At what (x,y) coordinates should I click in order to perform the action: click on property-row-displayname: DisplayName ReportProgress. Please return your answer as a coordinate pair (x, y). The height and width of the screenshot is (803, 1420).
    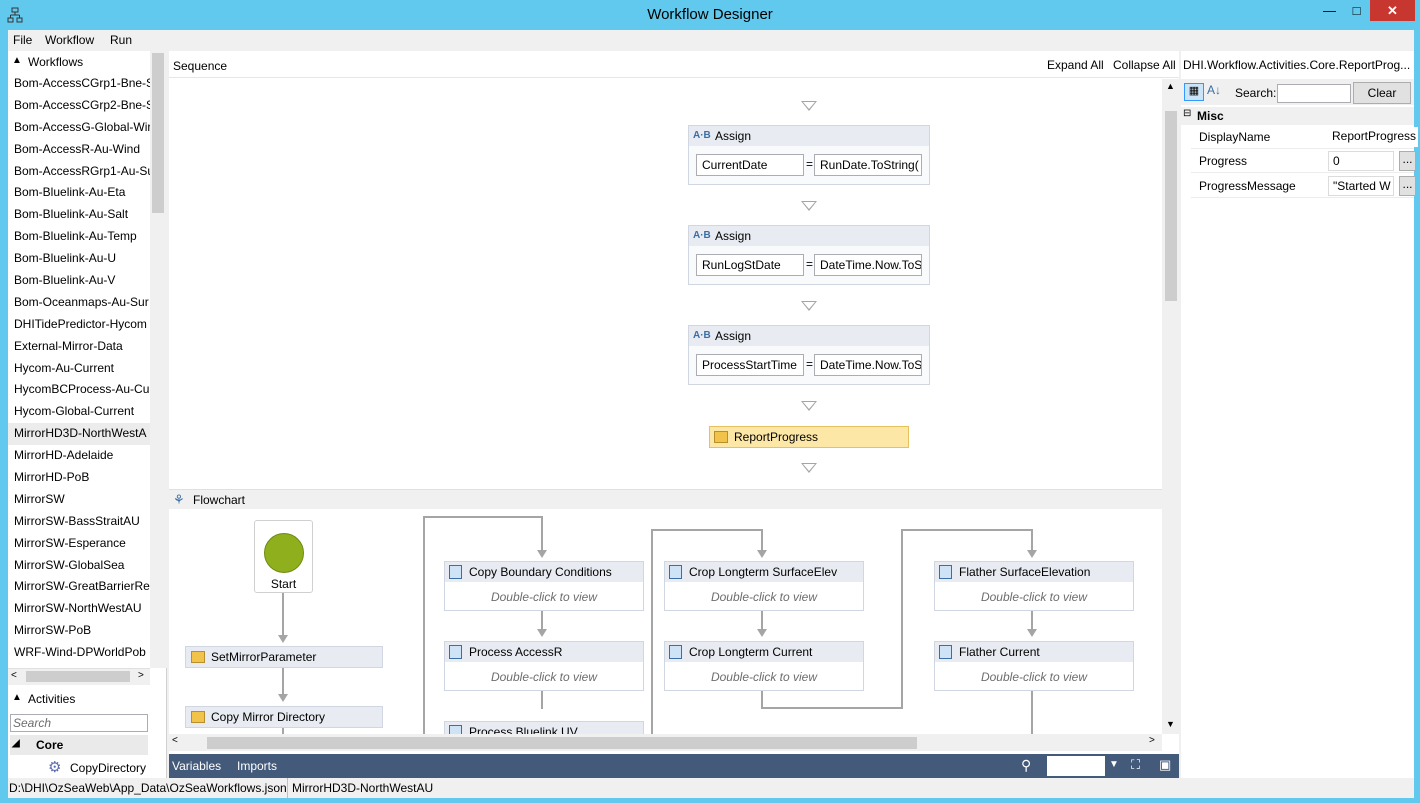
    Looking at the image, I should click on (1304, 137).